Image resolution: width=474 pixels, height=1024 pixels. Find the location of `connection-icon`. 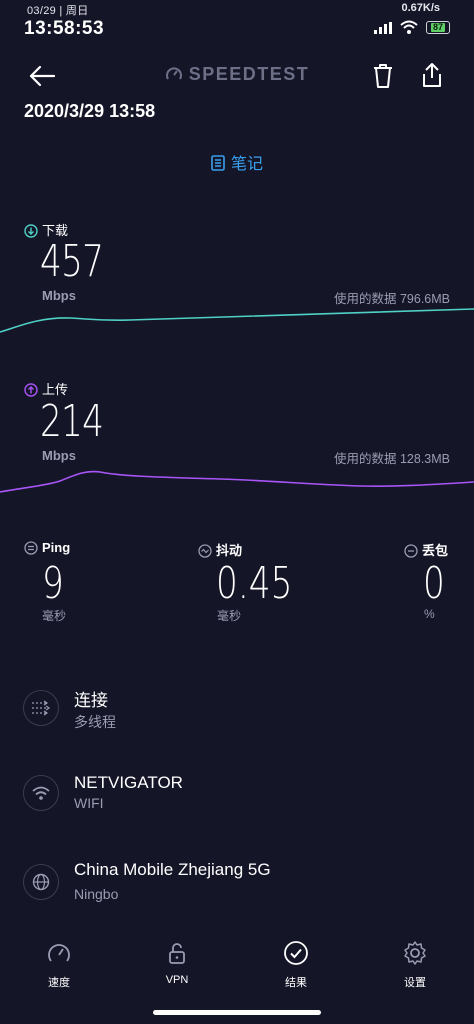

connection-icon is located at coordinates (41, 708).